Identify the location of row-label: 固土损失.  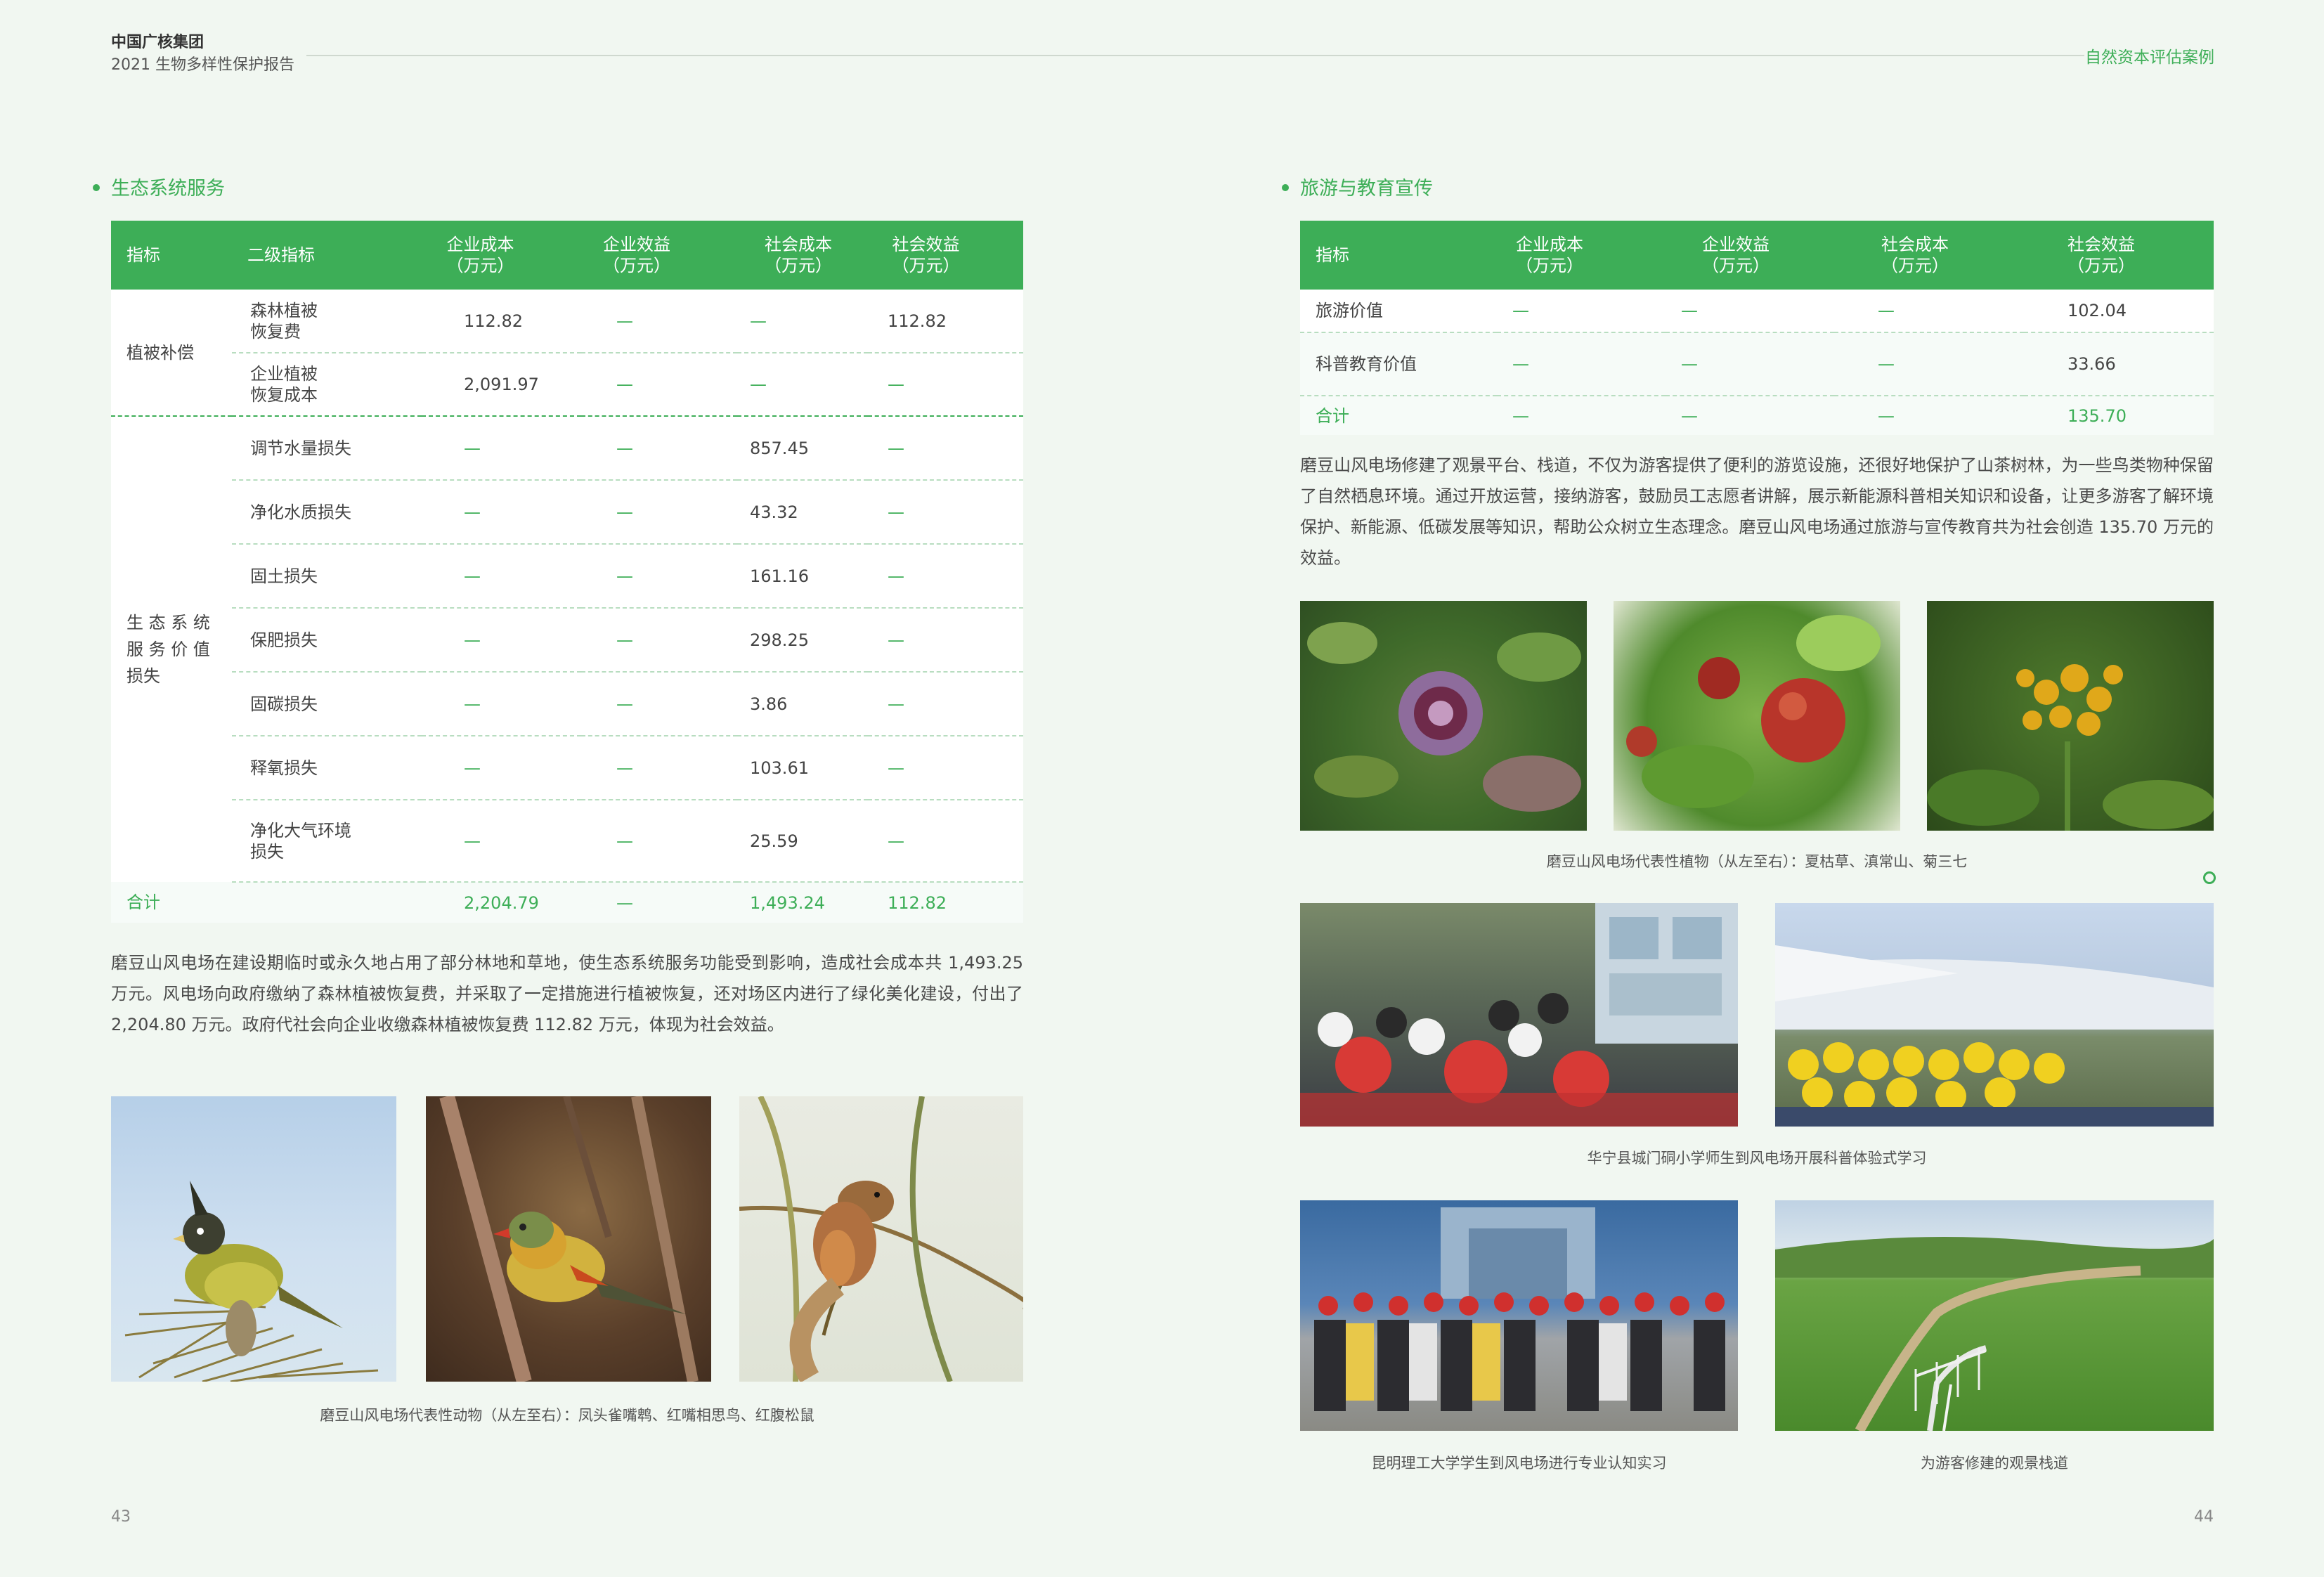
(327, 576).